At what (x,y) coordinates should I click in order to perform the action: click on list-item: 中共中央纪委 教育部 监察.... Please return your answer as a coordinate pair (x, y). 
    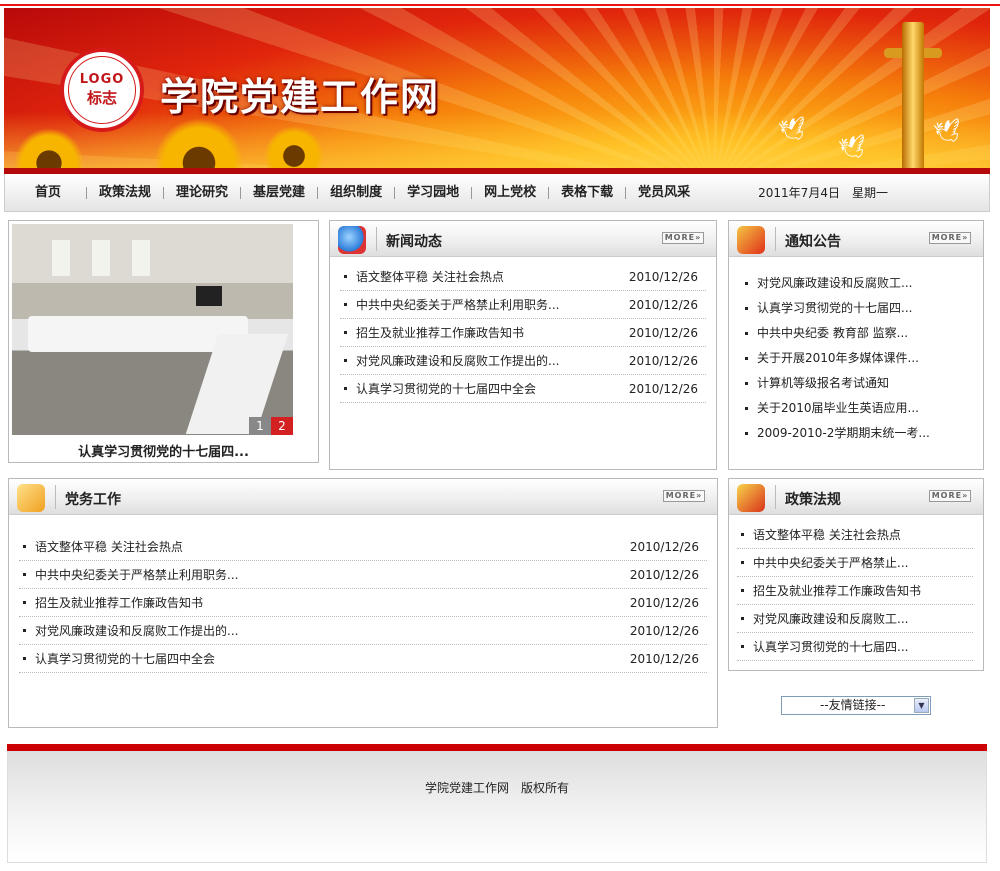
    Looking at the image, I should click on (857, 333).